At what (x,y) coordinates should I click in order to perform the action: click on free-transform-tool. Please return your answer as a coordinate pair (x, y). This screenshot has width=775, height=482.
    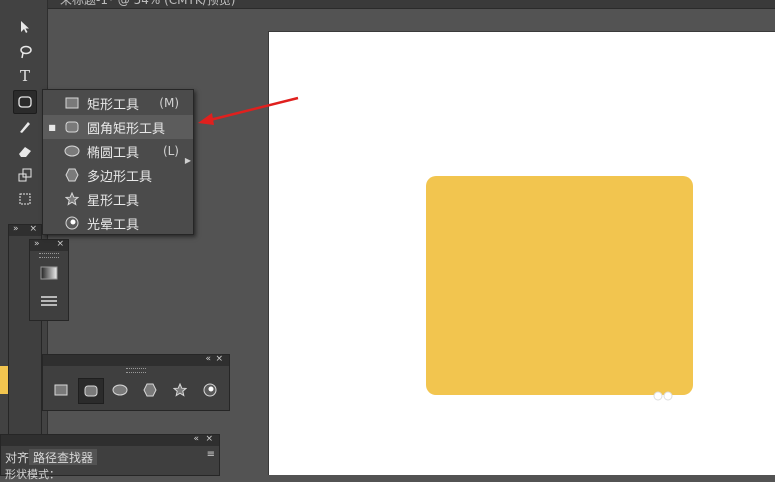
    Looking at the image, I should click on (25, 199).